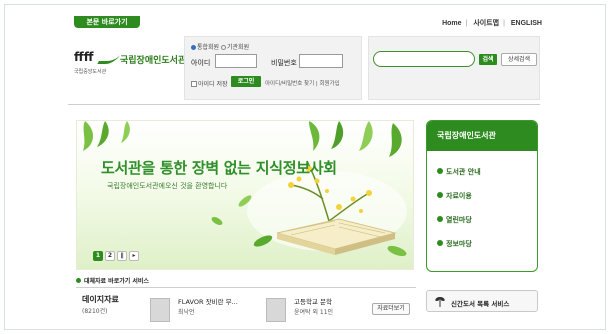 The width and height of the screenshot is (610, 334). Describe the element at coordinates (100, 299) in the screenshot. I see `daisy-title: 데이지자료` at that location.